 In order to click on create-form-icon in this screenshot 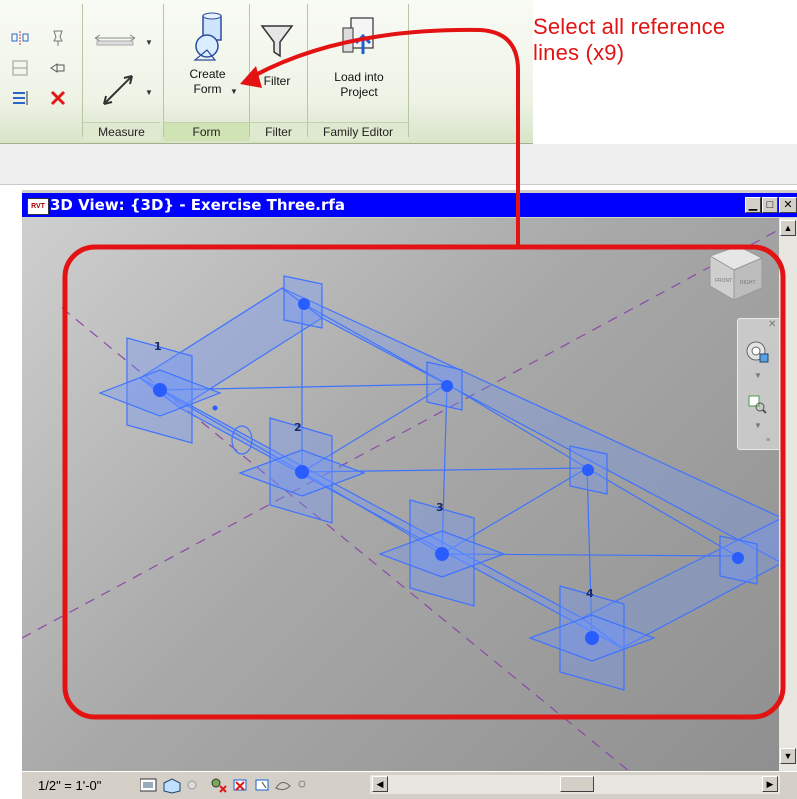, I will do `click(207, 36)`.